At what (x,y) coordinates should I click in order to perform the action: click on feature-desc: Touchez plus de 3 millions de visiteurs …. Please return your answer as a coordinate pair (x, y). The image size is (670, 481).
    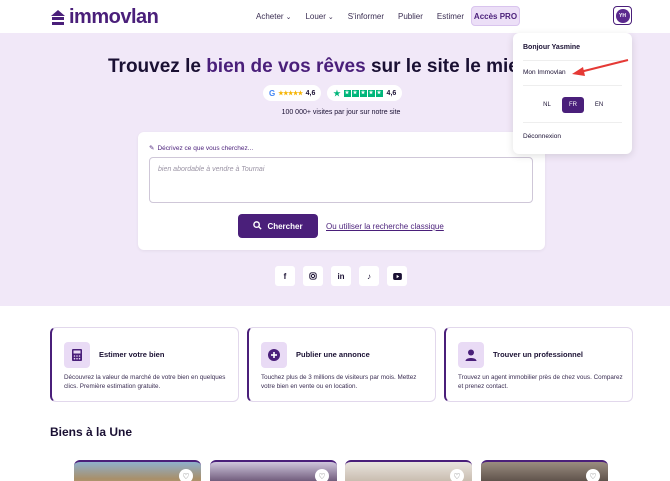
    Looking at the image, I should click on (339, 382).